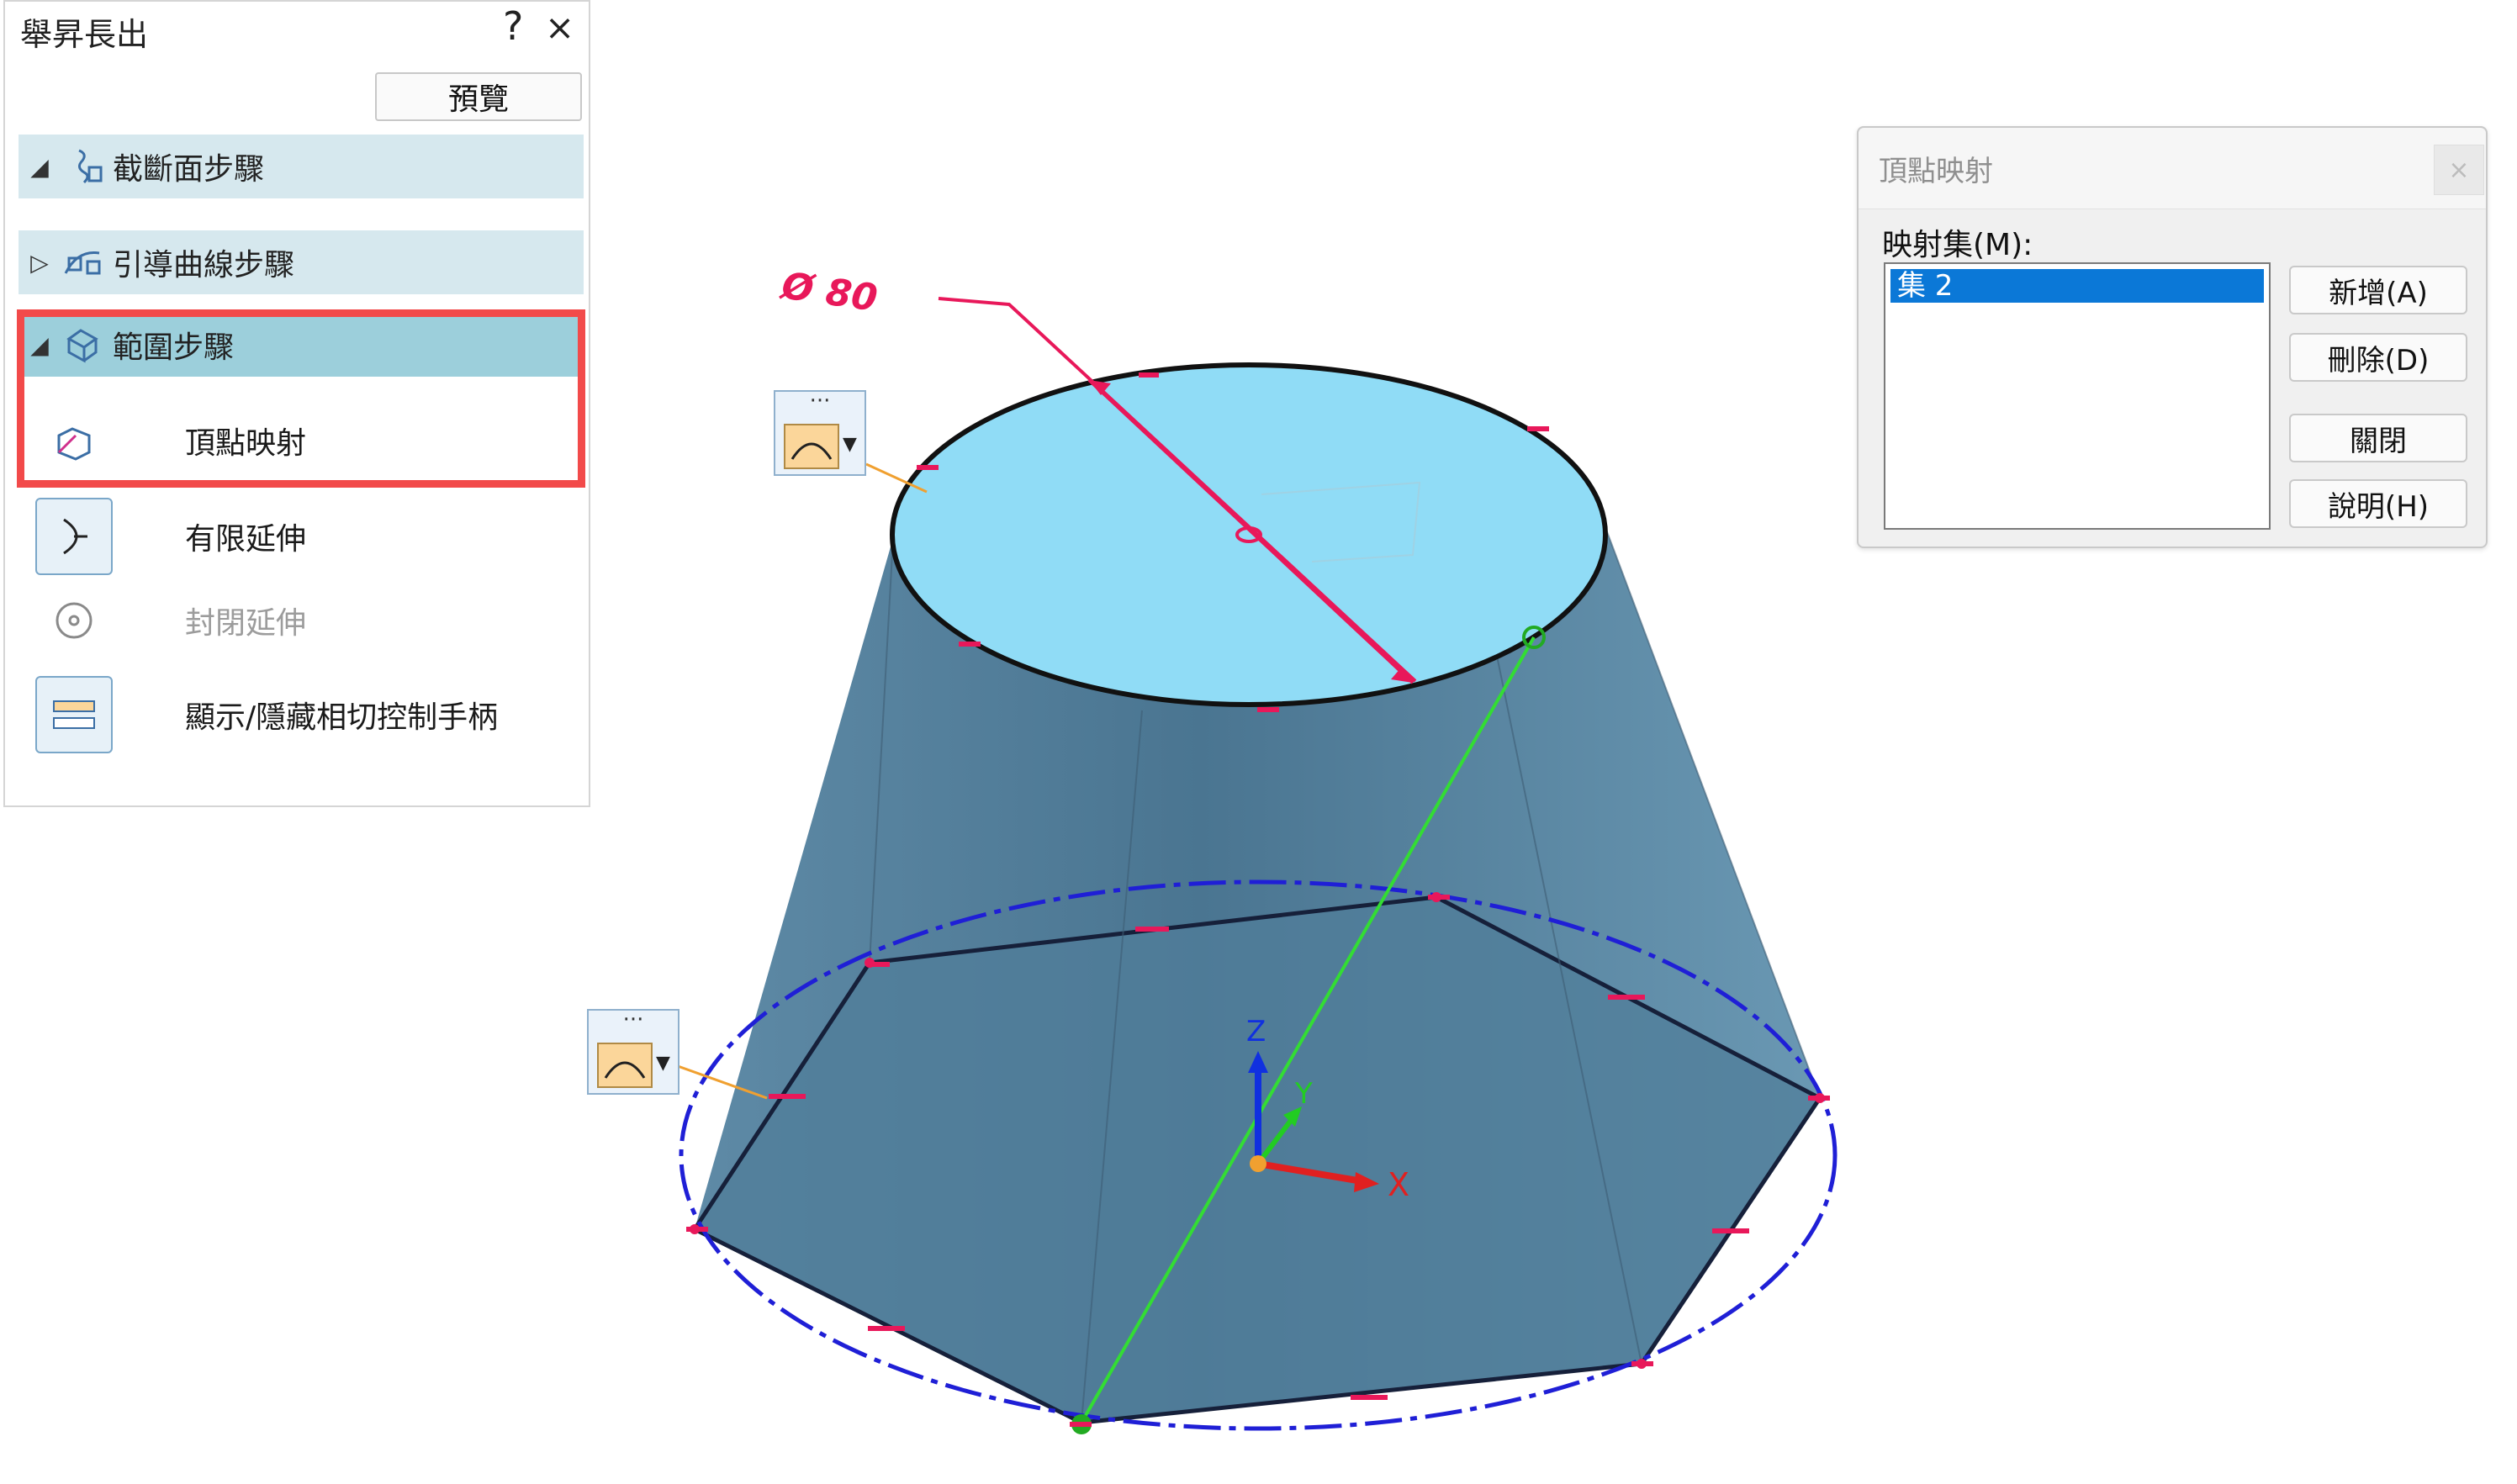 This screenshot has width=2517, height=1484. Describe the element at coordinates (2378, 503) in the screenshot. I see `help-button: 說明(H)` at that location.